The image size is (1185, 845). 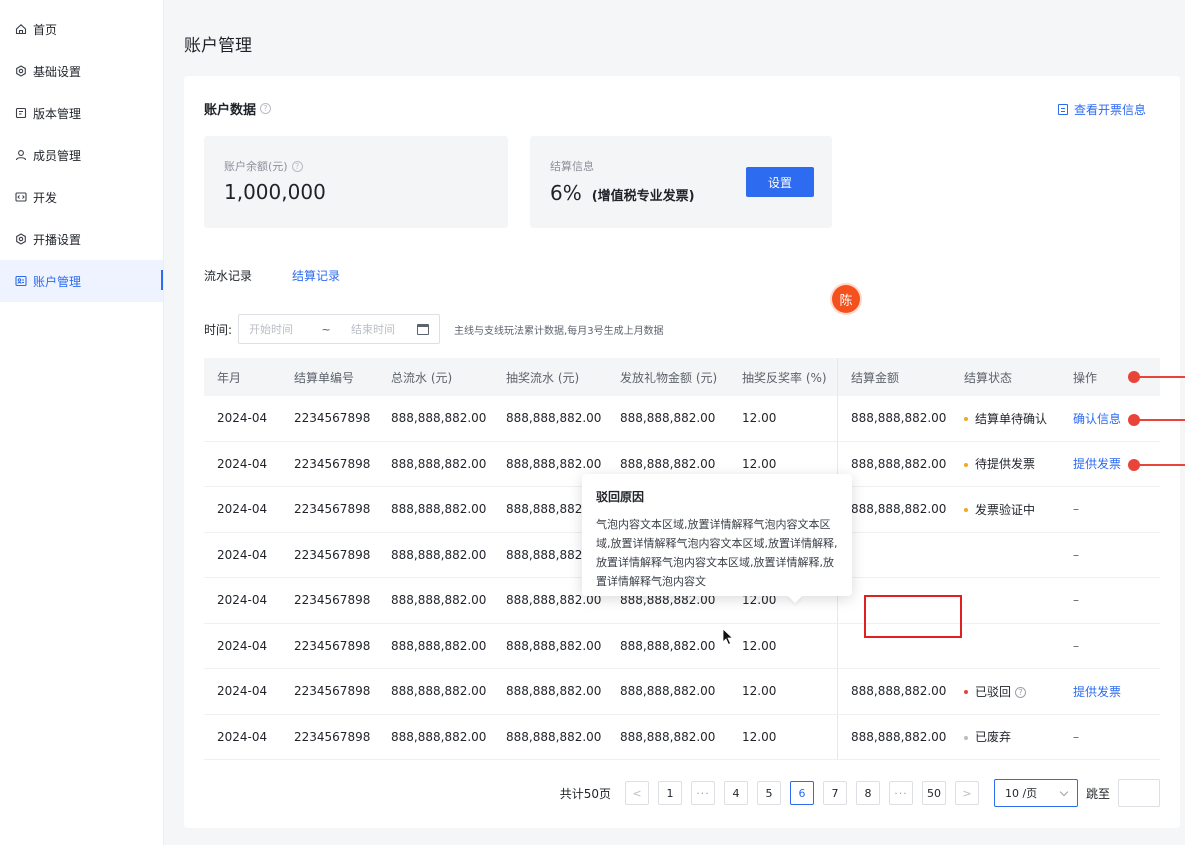 I want to click on page-button: 5, so click(x=768, y=793).